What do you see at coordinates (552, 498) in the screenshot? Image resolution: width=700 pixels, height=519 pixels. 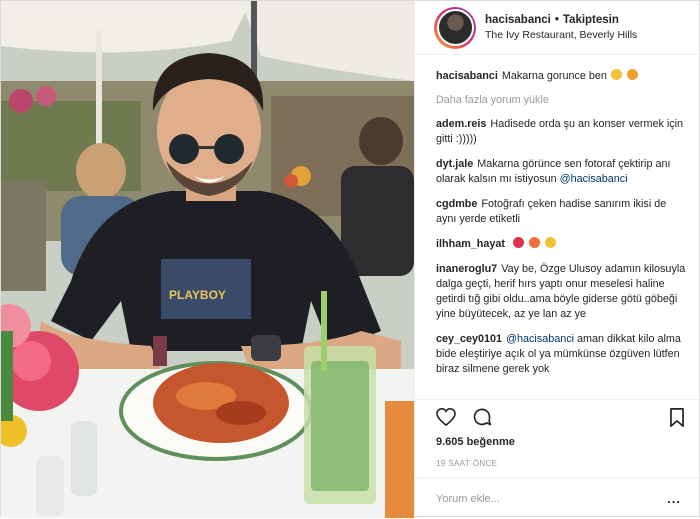 I see `add-comment-input` at bounding box center [552, 498].